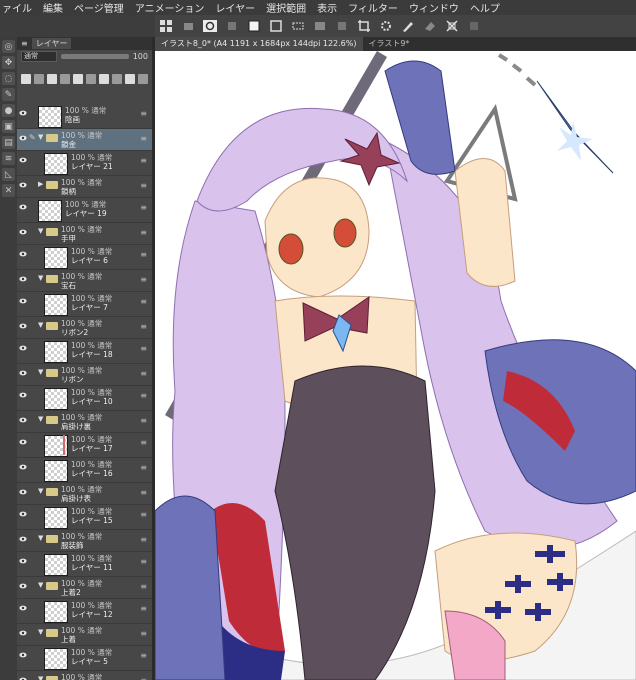  I want to click on brush-tool-icon: ●, so click(8, 110).